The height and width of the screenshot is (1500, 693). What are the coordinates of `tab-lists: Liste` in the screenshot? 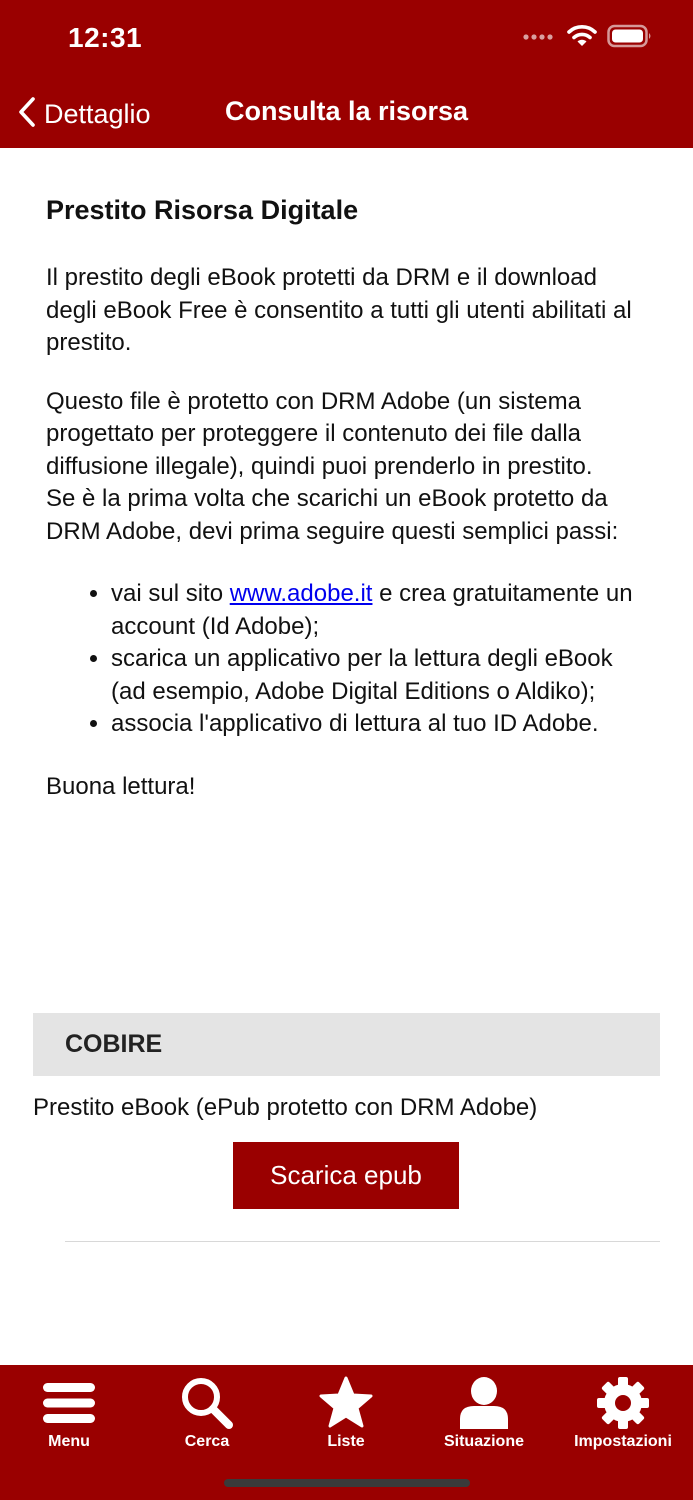 It's located at (346, 1416).